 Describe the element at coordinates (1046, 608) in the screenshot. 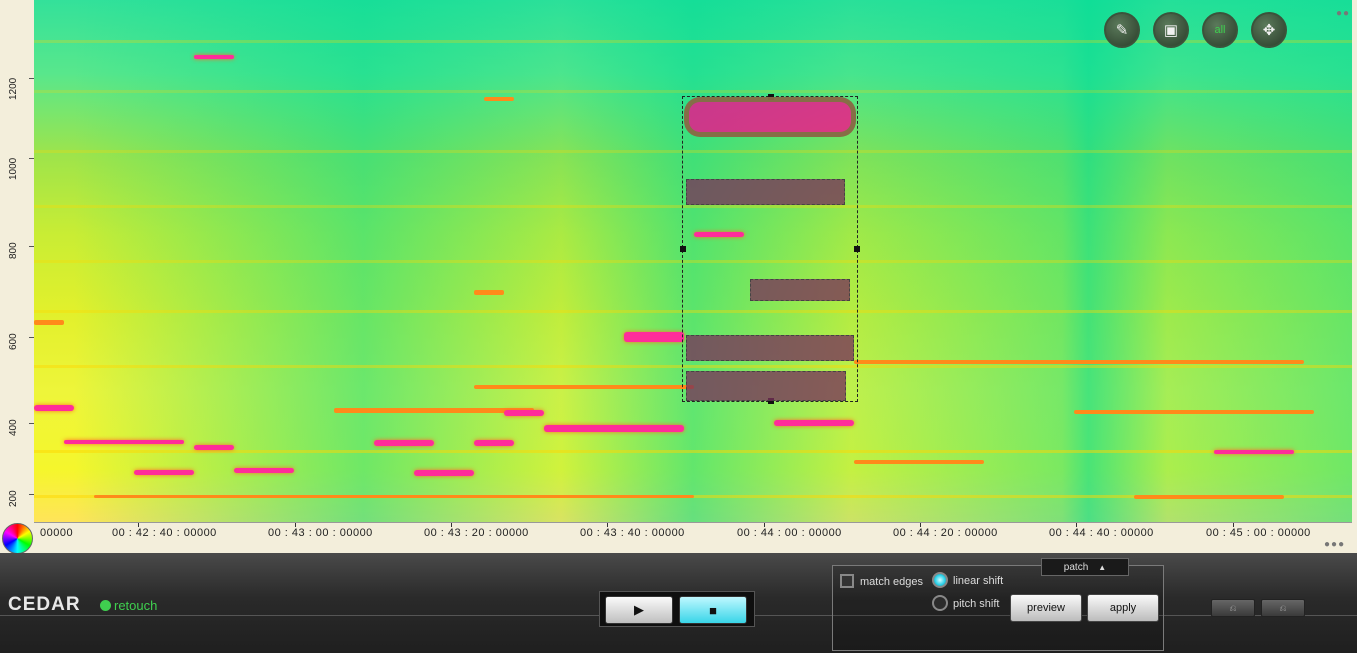

I see `preview-button: preview` at that location.